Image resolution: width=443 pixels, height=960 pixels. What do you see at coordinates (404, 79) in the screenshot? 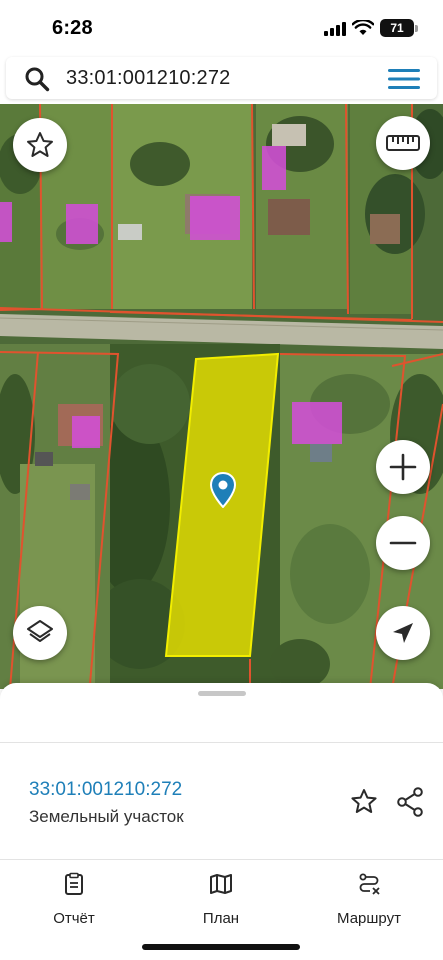
I see `menu-icon` at bounding box center [404, 79].